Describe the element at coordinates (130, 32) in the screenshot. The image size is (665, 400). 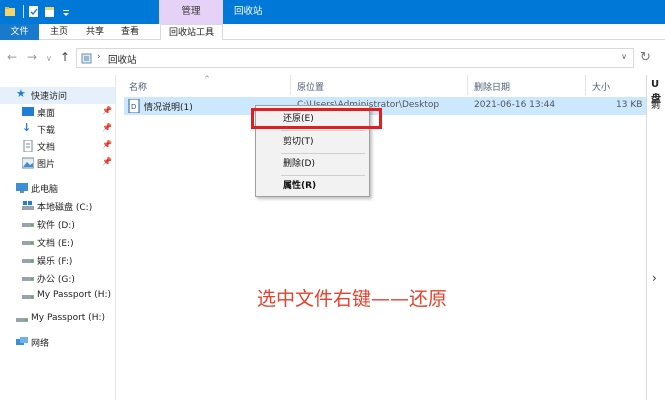
I see `tab-view: 查看` at that location.